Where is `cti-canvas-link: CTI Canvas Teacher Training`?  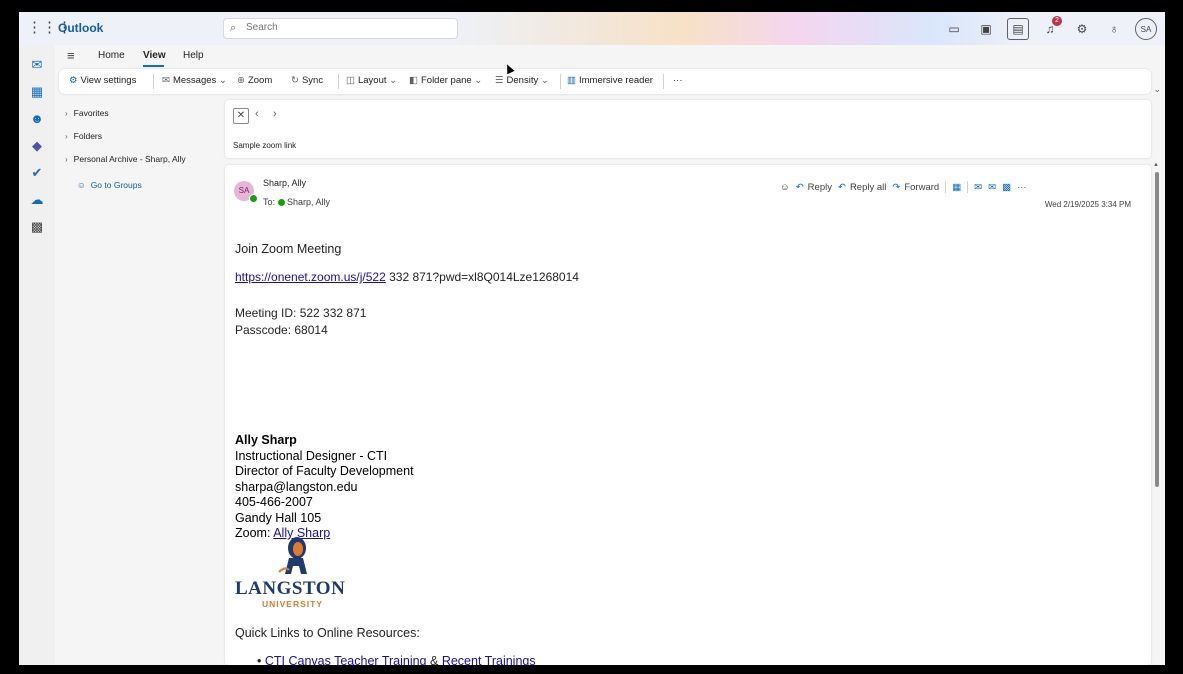 cti-canvas-link: CTI Canvas Teacher Training is located at coordinates (346, 659).